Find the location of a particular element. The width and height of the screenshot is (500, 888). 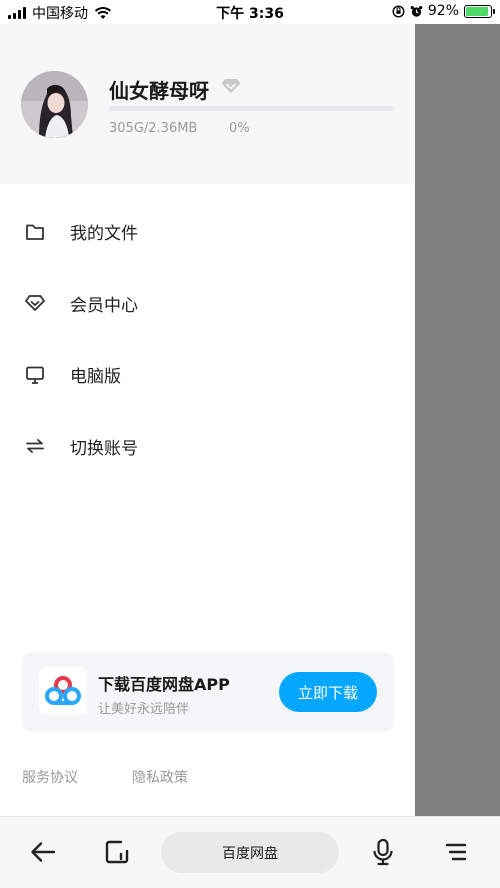

menu-item-desktop-version: 电脑版 is located at coordinates (207, 375).